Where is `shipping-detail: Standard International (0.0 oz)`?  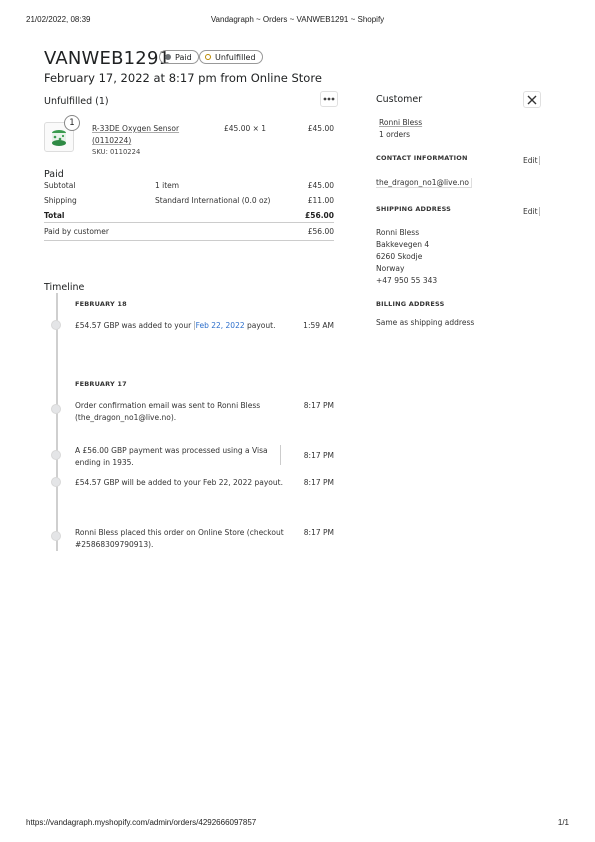 shipping-detail: Standard International (0.0 oz) is located at coordinates (213, 200).